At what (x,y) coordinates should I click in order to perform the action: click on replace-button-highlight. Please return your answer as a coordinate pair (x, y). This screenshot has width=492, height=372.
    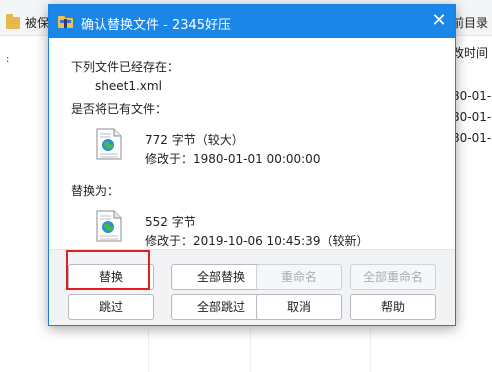
    Looking at the image, I should click on (108, 270).